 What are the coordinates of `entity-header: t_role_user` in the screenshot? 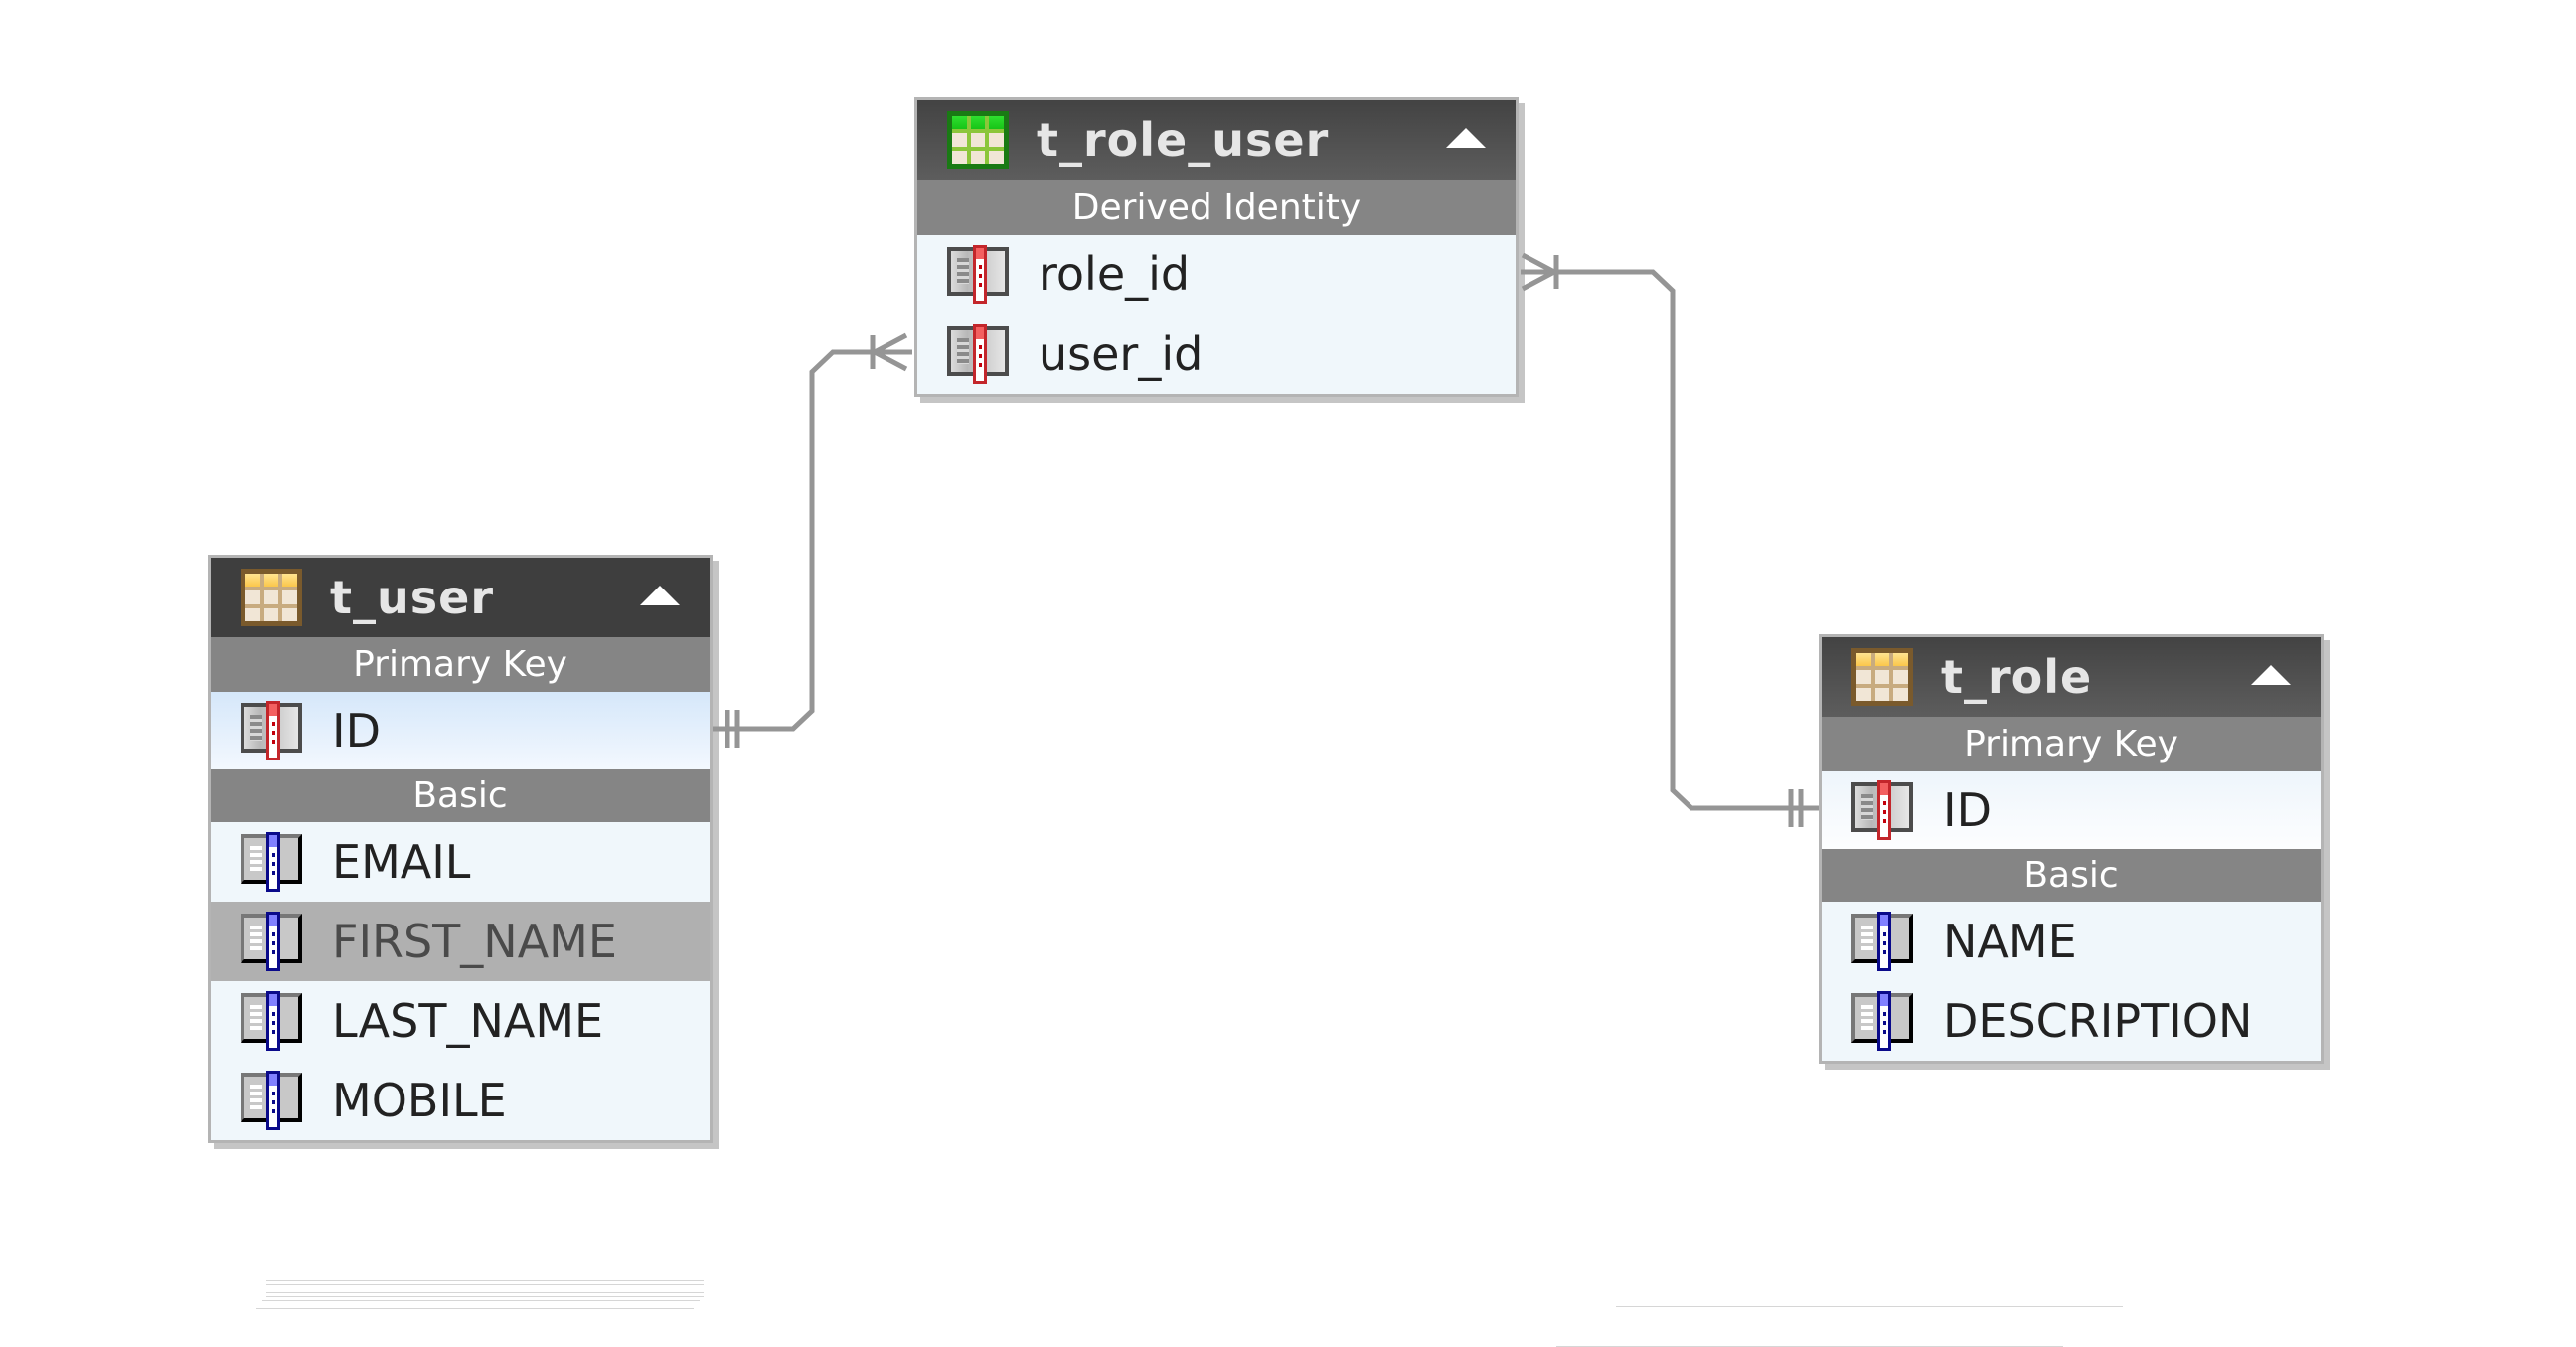 It's located at (1216, 140).